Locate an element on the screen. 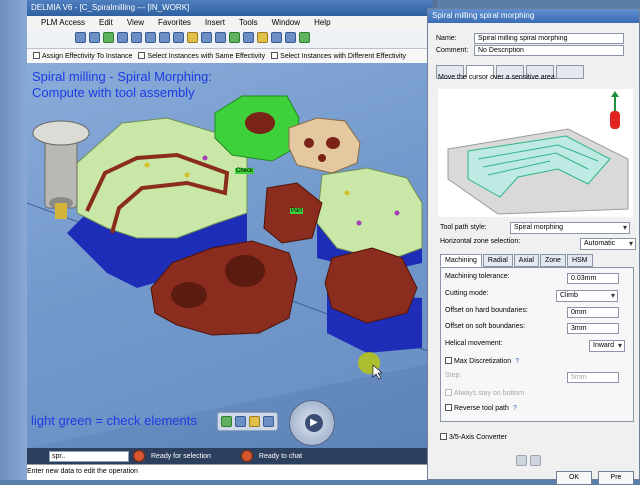  geometry-preview is located at coordinates (535, 153).